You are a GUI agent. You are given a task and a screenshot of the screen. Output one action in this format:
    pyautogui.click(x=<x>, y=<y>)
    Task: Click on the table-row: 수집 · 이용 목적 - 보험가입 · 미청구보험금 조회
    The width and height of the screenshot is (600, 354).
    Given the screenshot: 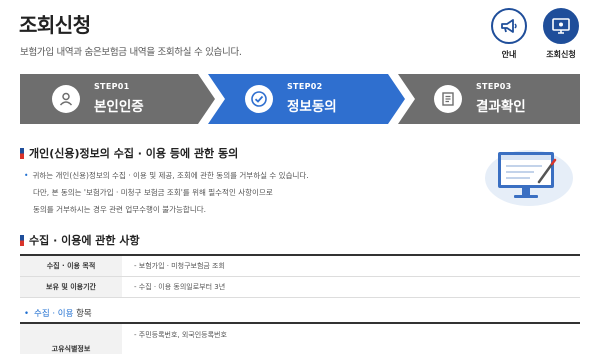 What is the action you would take?
    pyautogui.click(x=300, y=266)
    